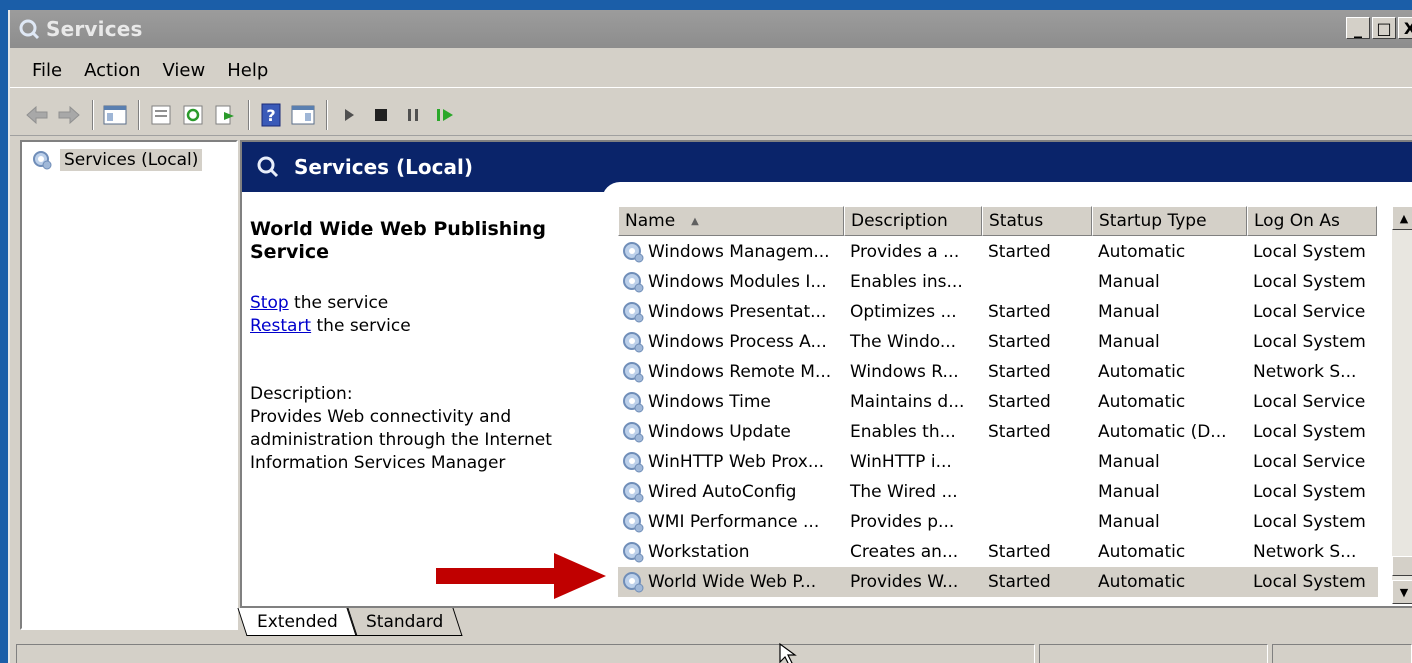 The height and width of the screenshot is (663, 1412). Describe the element at coordinates (1169, 221) in the screenshot. I see `column-header-startup-type: Startup Type` at that location.